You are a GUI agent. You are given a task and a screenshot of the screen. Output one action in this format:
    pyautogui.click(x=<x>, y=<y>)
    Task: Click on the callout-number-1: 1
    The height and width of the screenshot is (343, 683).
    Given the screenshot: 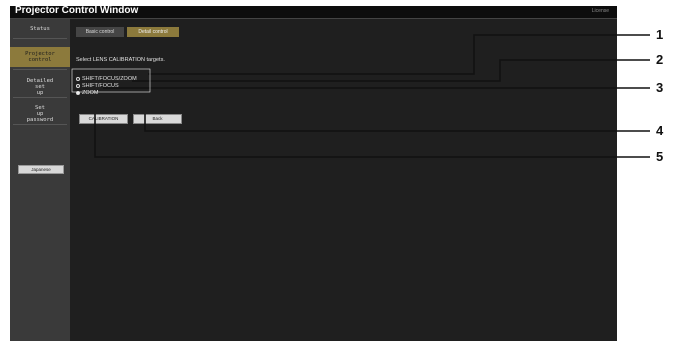 What is the action you would take?
    pyautogui.click(x=660, y=34)
    